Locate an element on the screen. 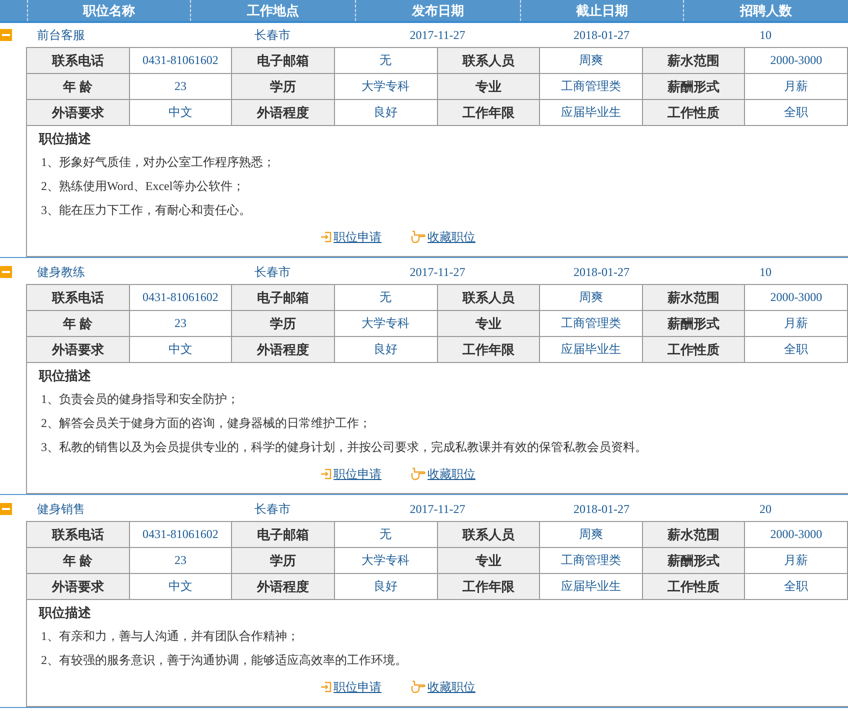  description-line: 1、有亲和力，善与人沟通，并有团队合作精神； is located at coordinates (170, 636).